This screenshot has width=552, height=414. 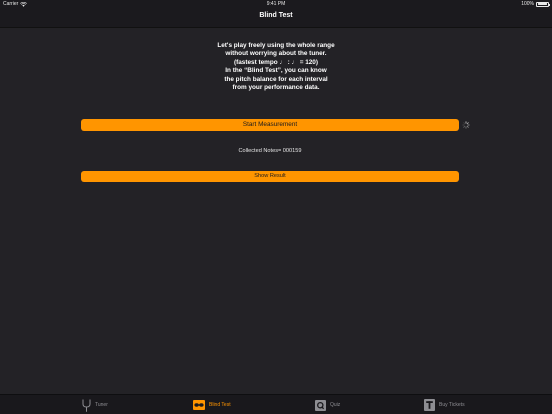 I want to click on battery-percent: 100%, so click(x=527, y=4).